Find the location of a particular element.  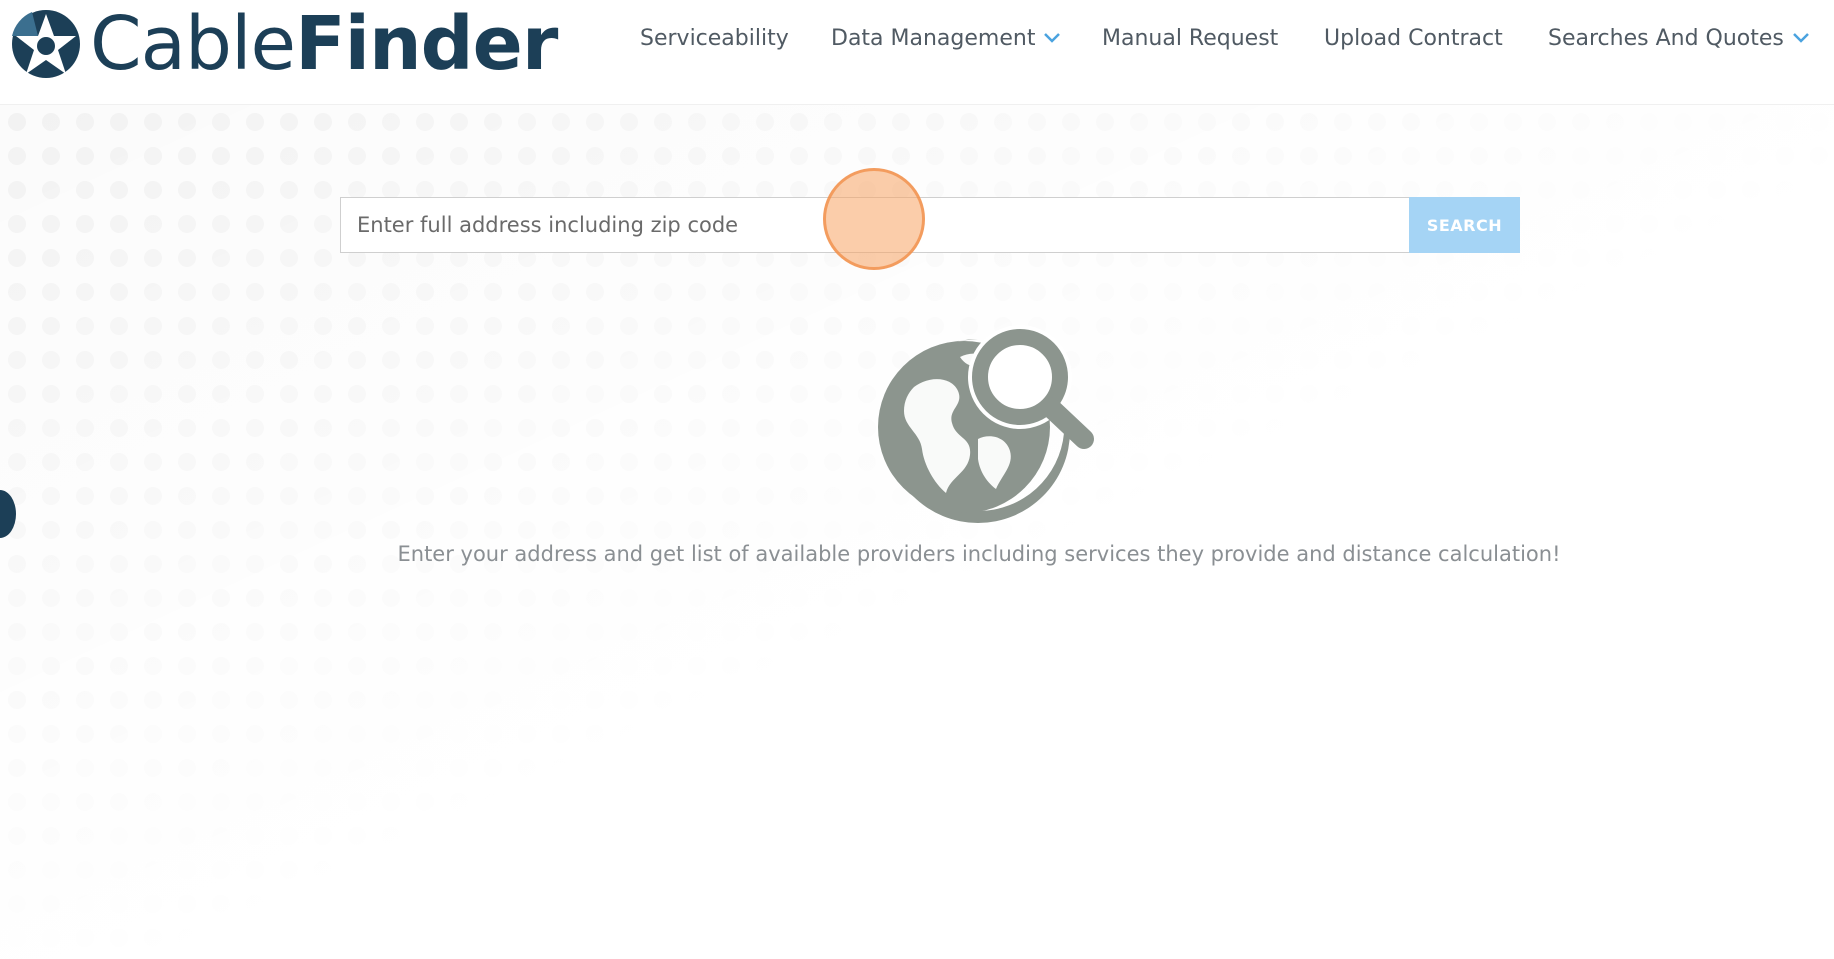

logo-word-cable: Cable is located at coordinates (193, 44).